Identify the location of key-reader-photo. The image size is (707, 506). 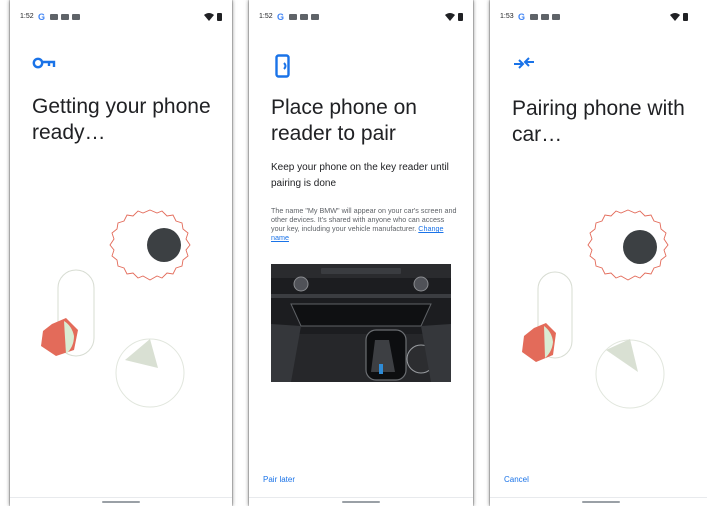
(361, 323).